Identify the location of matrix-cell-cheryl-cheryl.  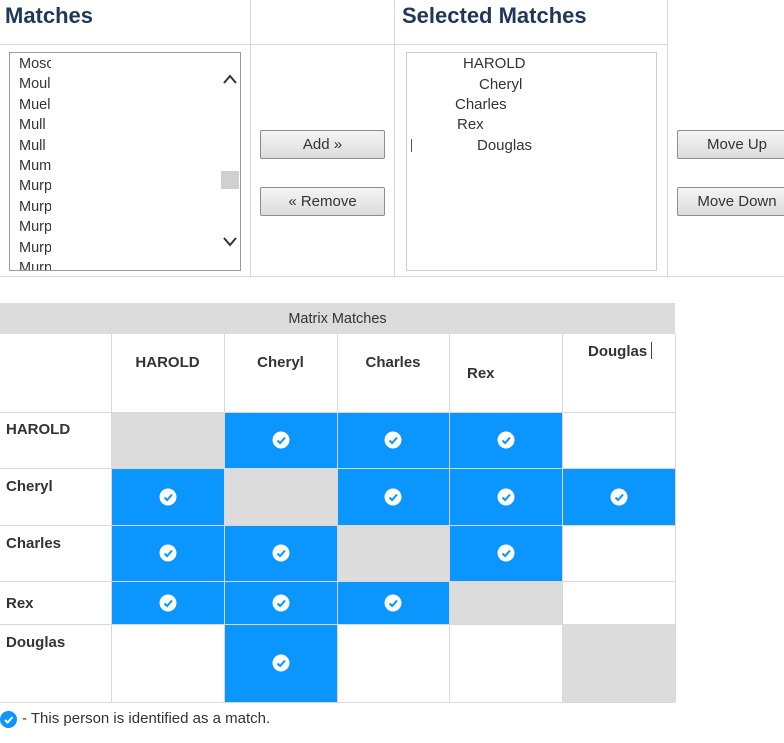
(280, 496).